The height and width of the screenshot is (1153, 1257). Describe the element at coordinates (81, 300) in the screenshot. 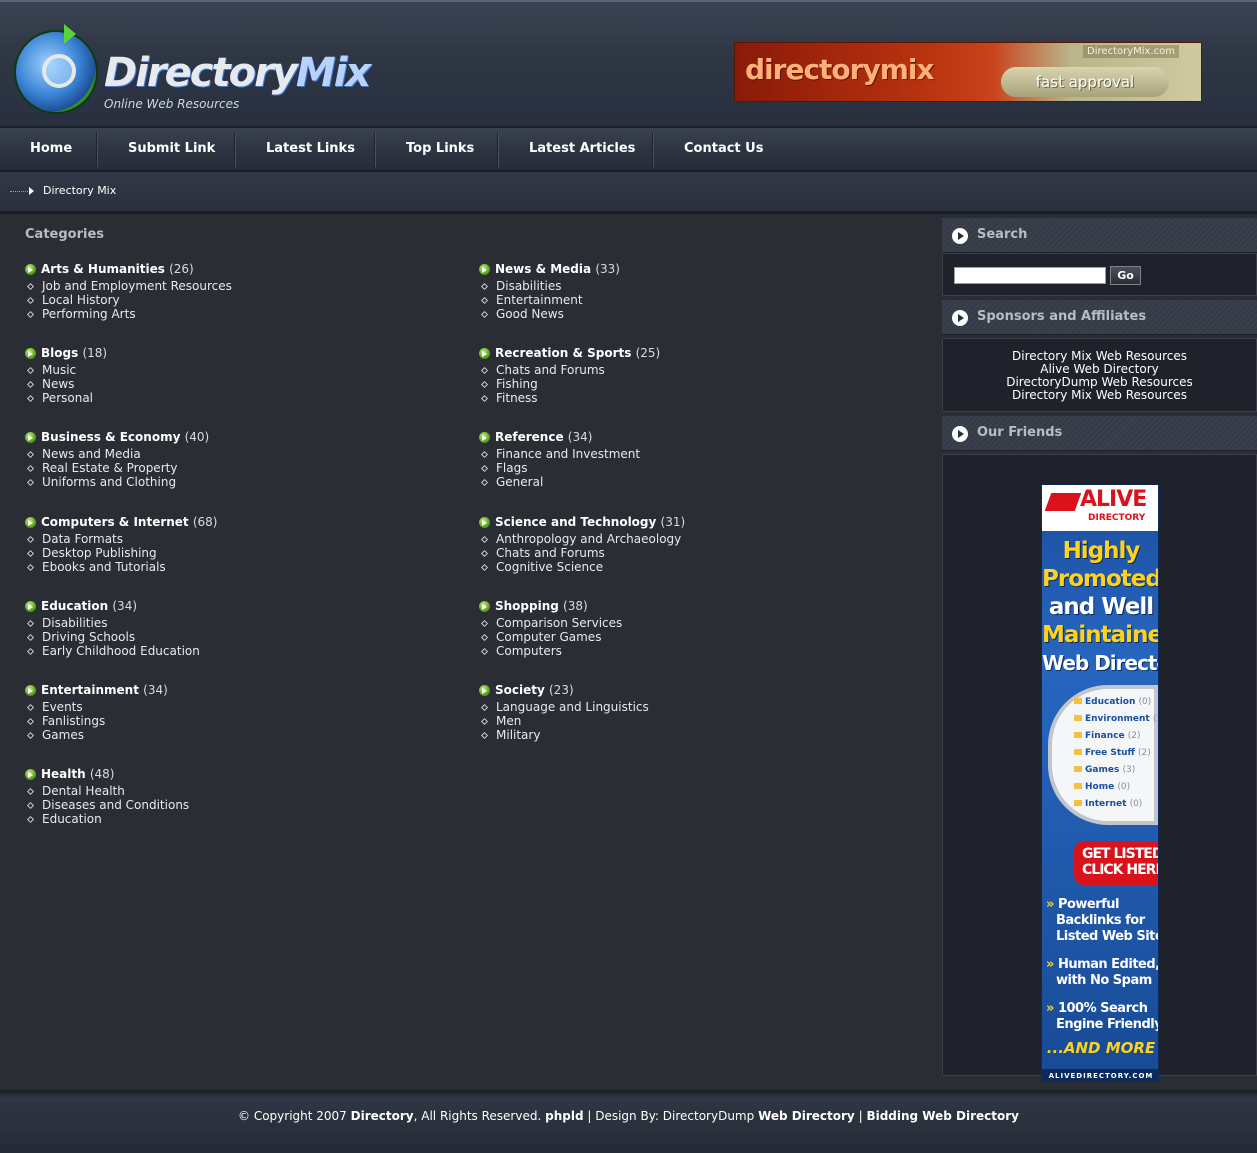

I see `subcategory-link: Local History` at that location.